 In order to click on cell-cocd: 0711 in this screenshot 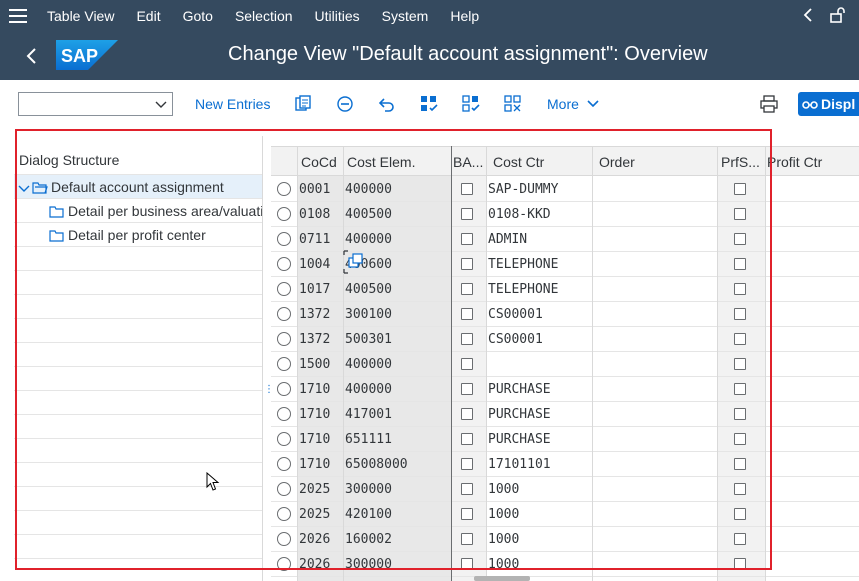, I will do `click(314, 239)`.